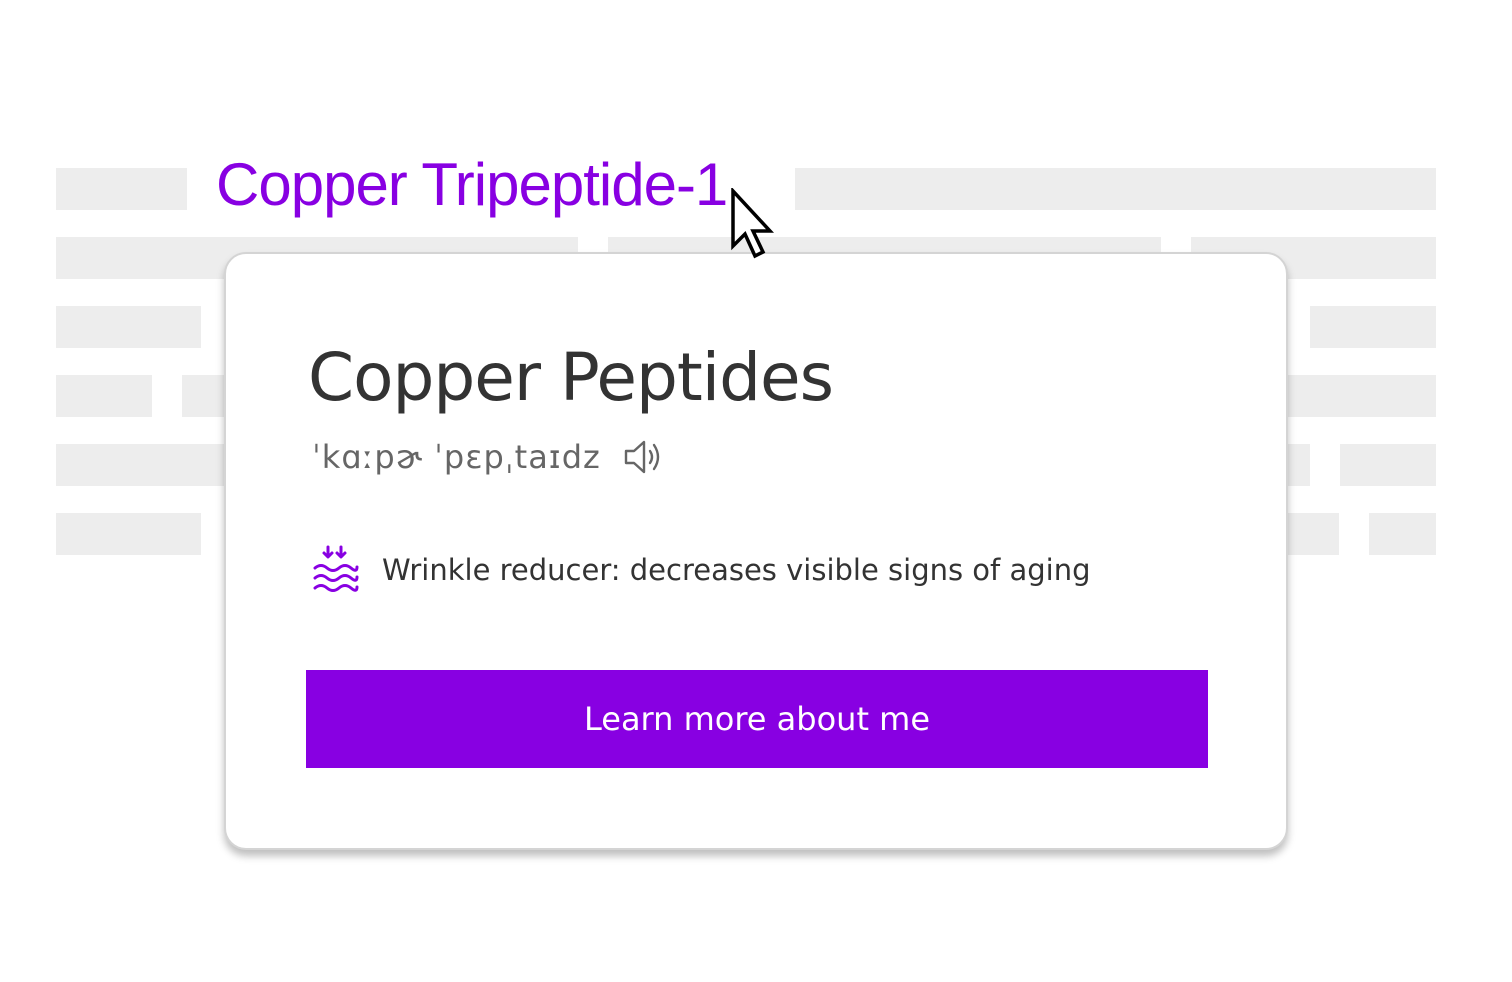  I want to click on mouse-pointer-icon, so click(753, 223).